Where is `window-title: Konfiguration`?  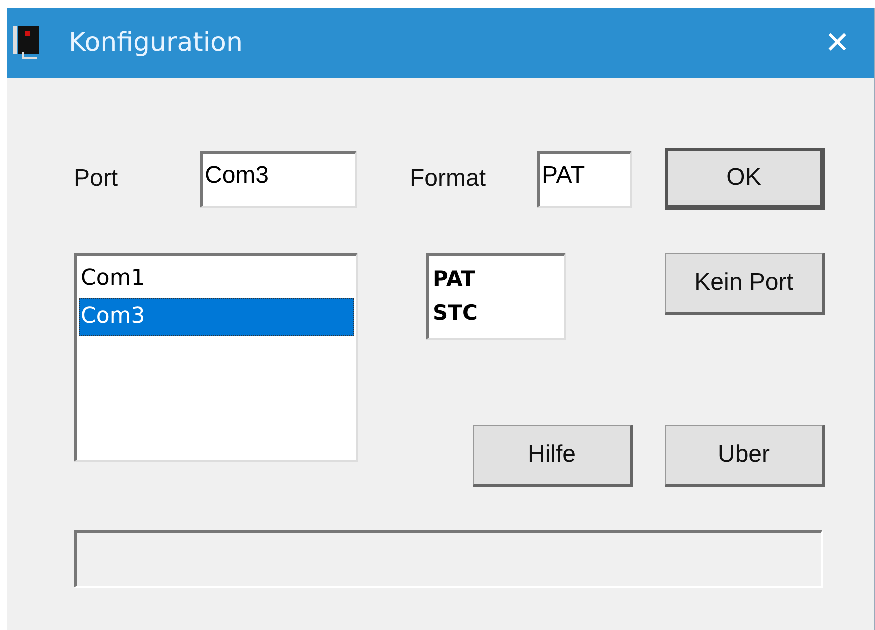
window-title: Konfiguration is located at coordinates (156, 43).